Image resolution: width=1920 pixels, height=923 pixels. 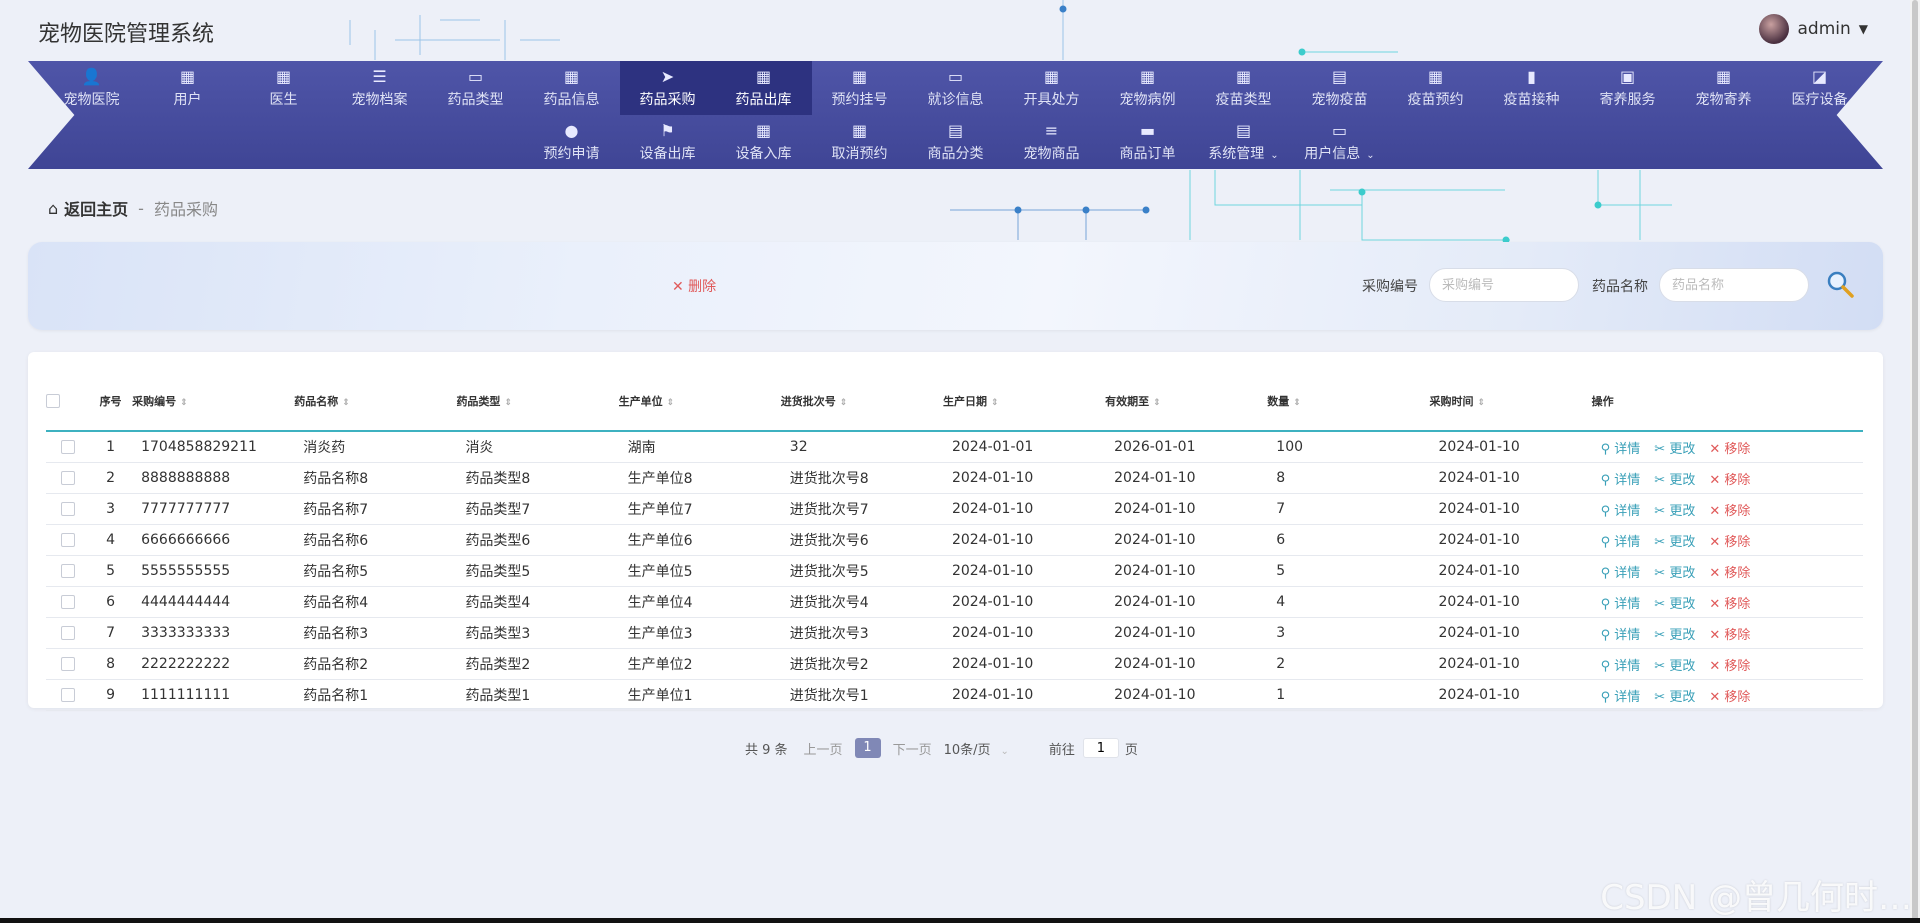 I want to click on nav-item-row2-2: ▦ 设备入库, so click(x=764, y=142).